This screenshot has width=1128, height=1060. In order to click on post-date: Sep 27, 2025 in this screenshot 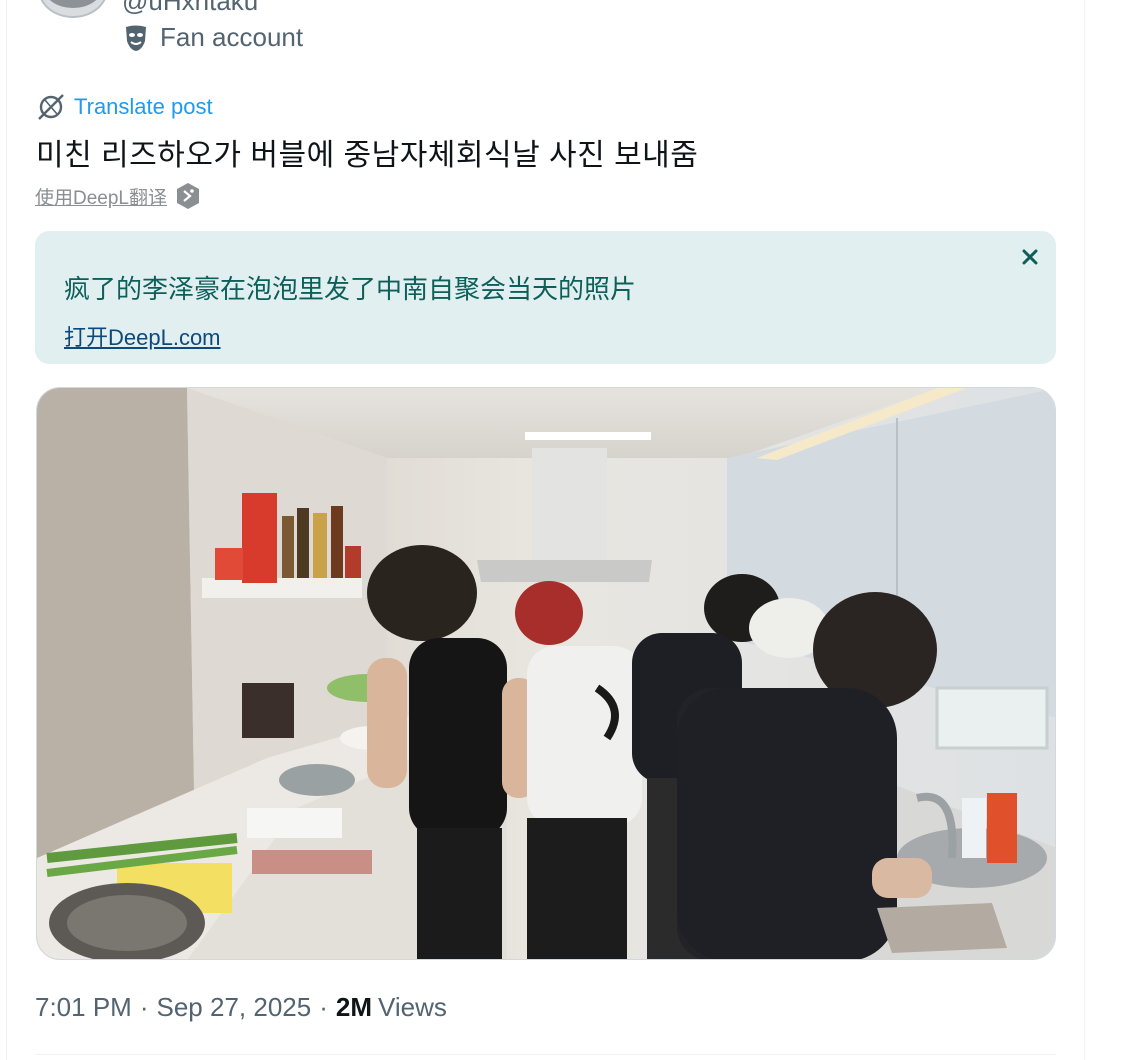, I will do `click(234, 1007)`.